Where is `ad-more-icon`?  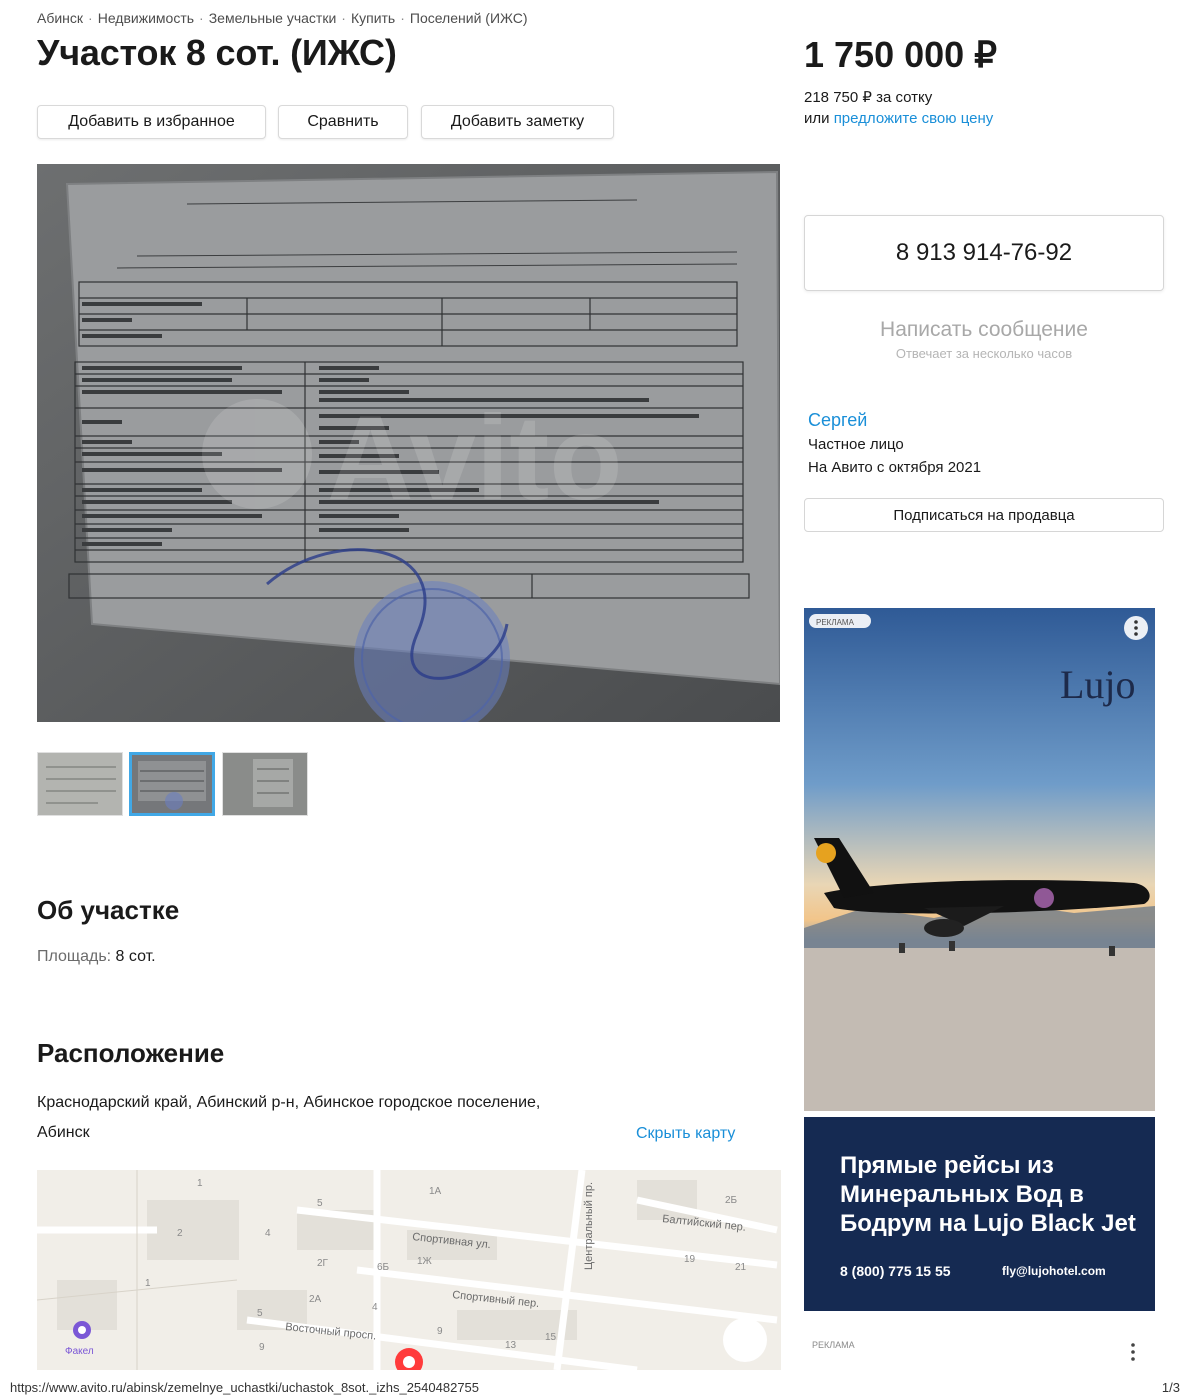 ad-more-icon is located at coordinates (1133, 1352).